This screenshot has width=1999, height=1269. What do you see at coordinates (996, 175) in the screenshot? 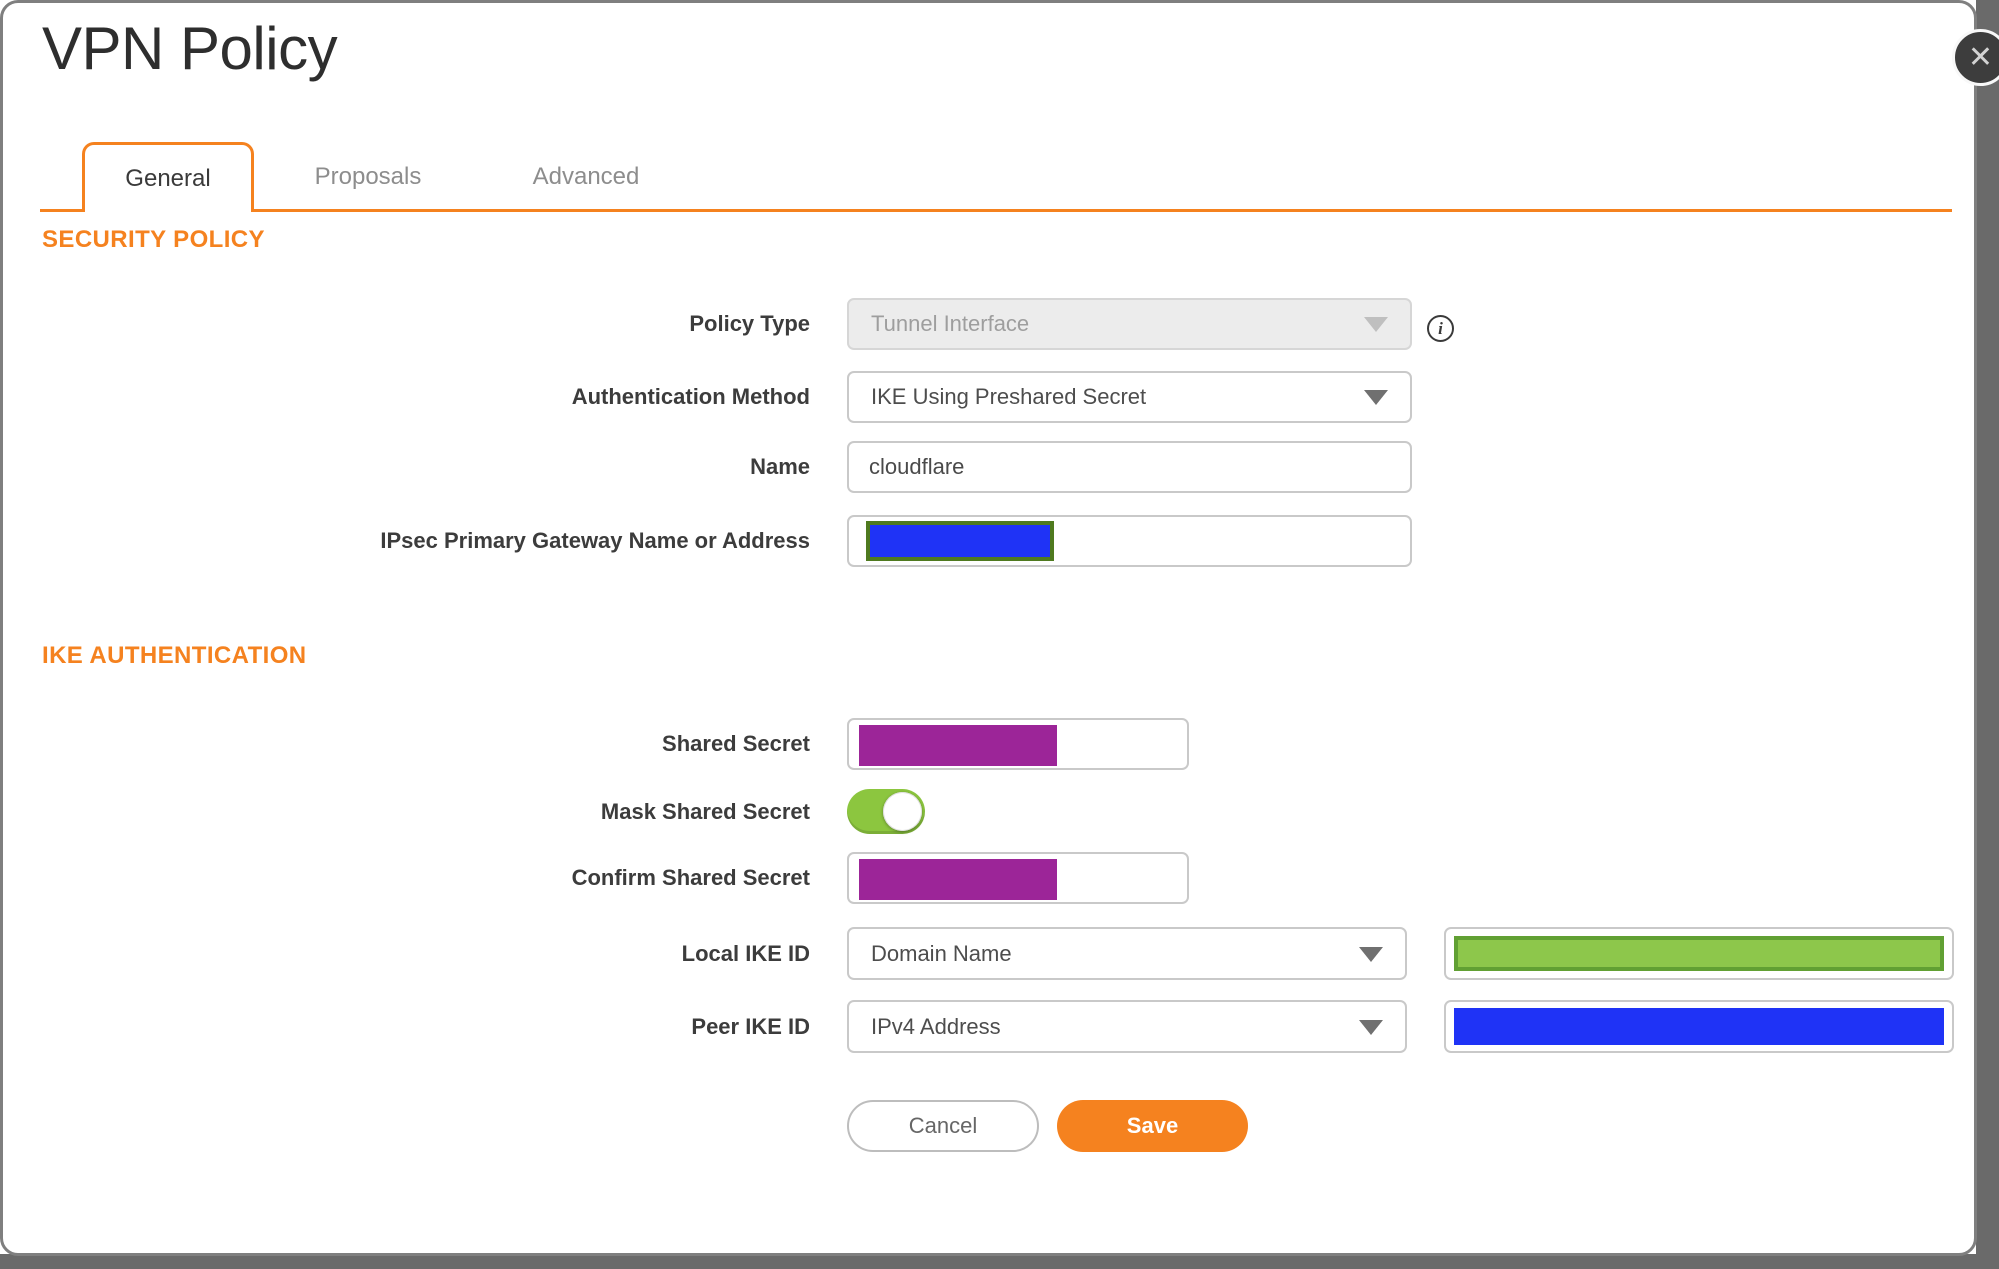
I see `tab-bar: General Proposals Advanced` at bounding box center [996, 175].